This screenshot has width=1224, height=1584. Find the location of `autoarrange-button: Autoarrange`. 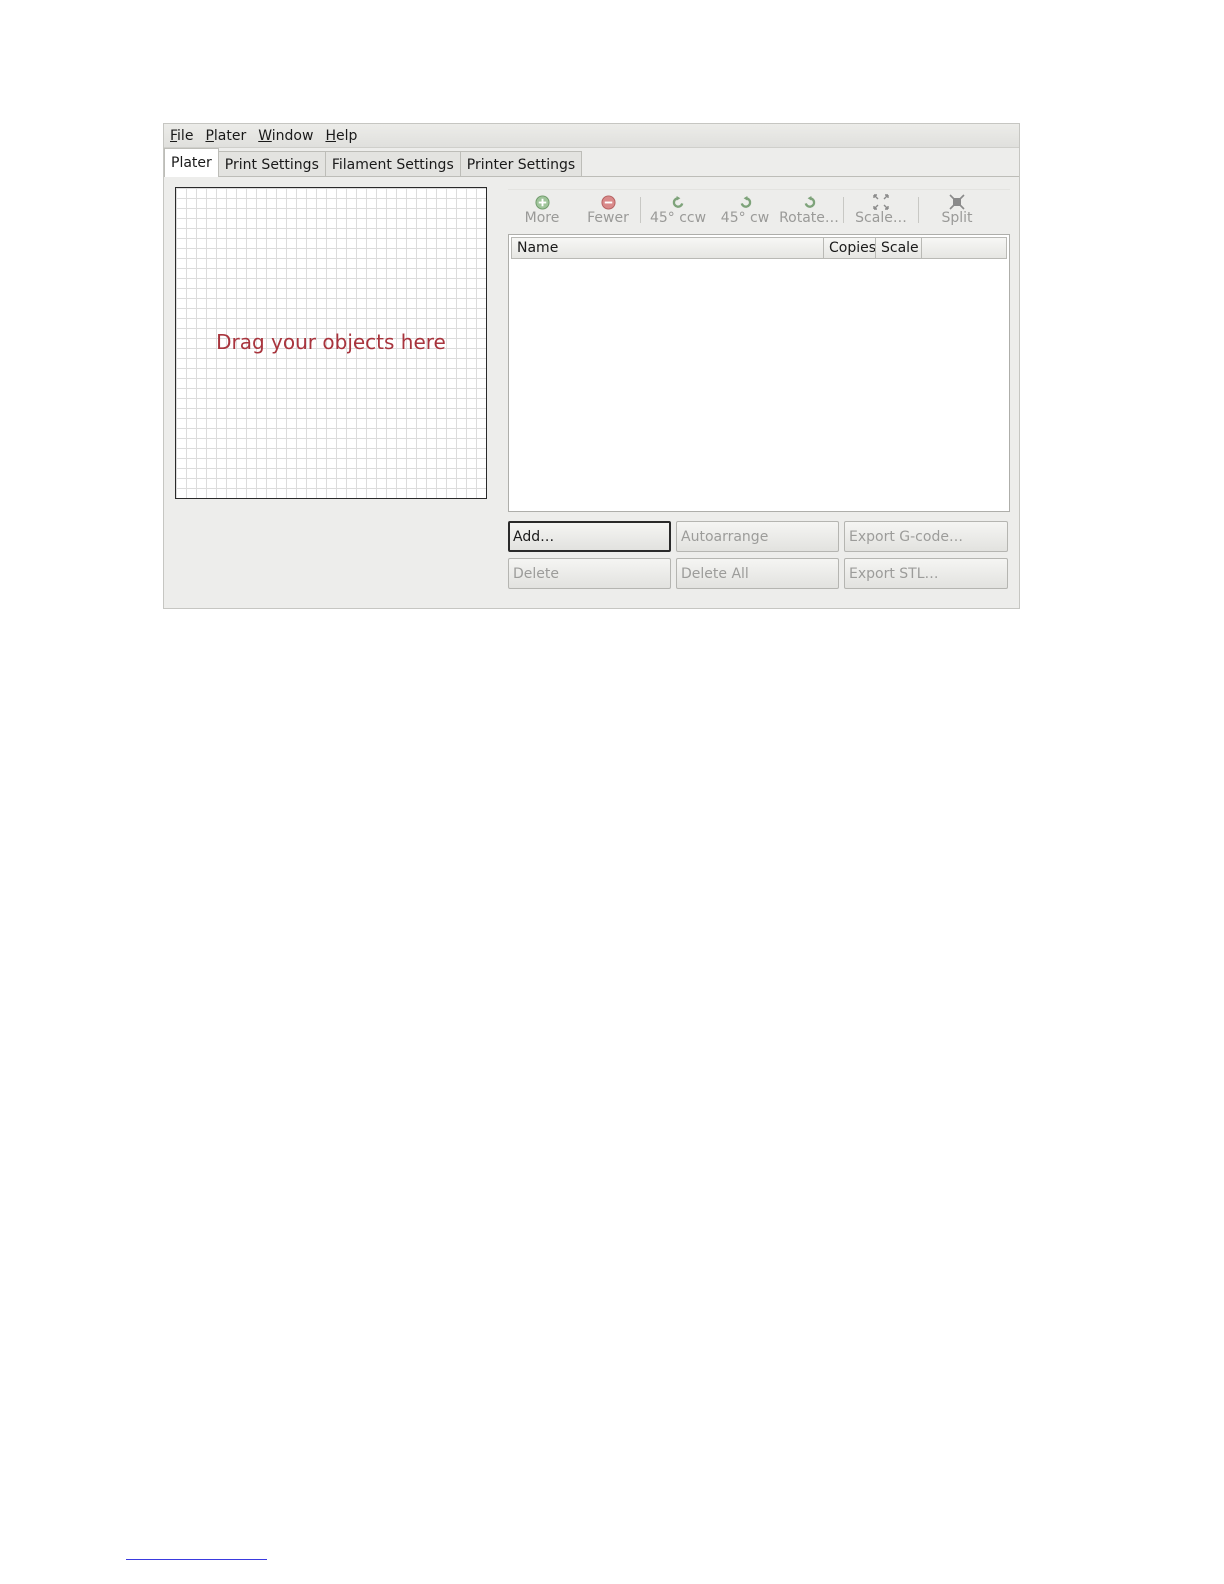

autoarrange-button: Autoarrange is located at coordinates (757, 536).